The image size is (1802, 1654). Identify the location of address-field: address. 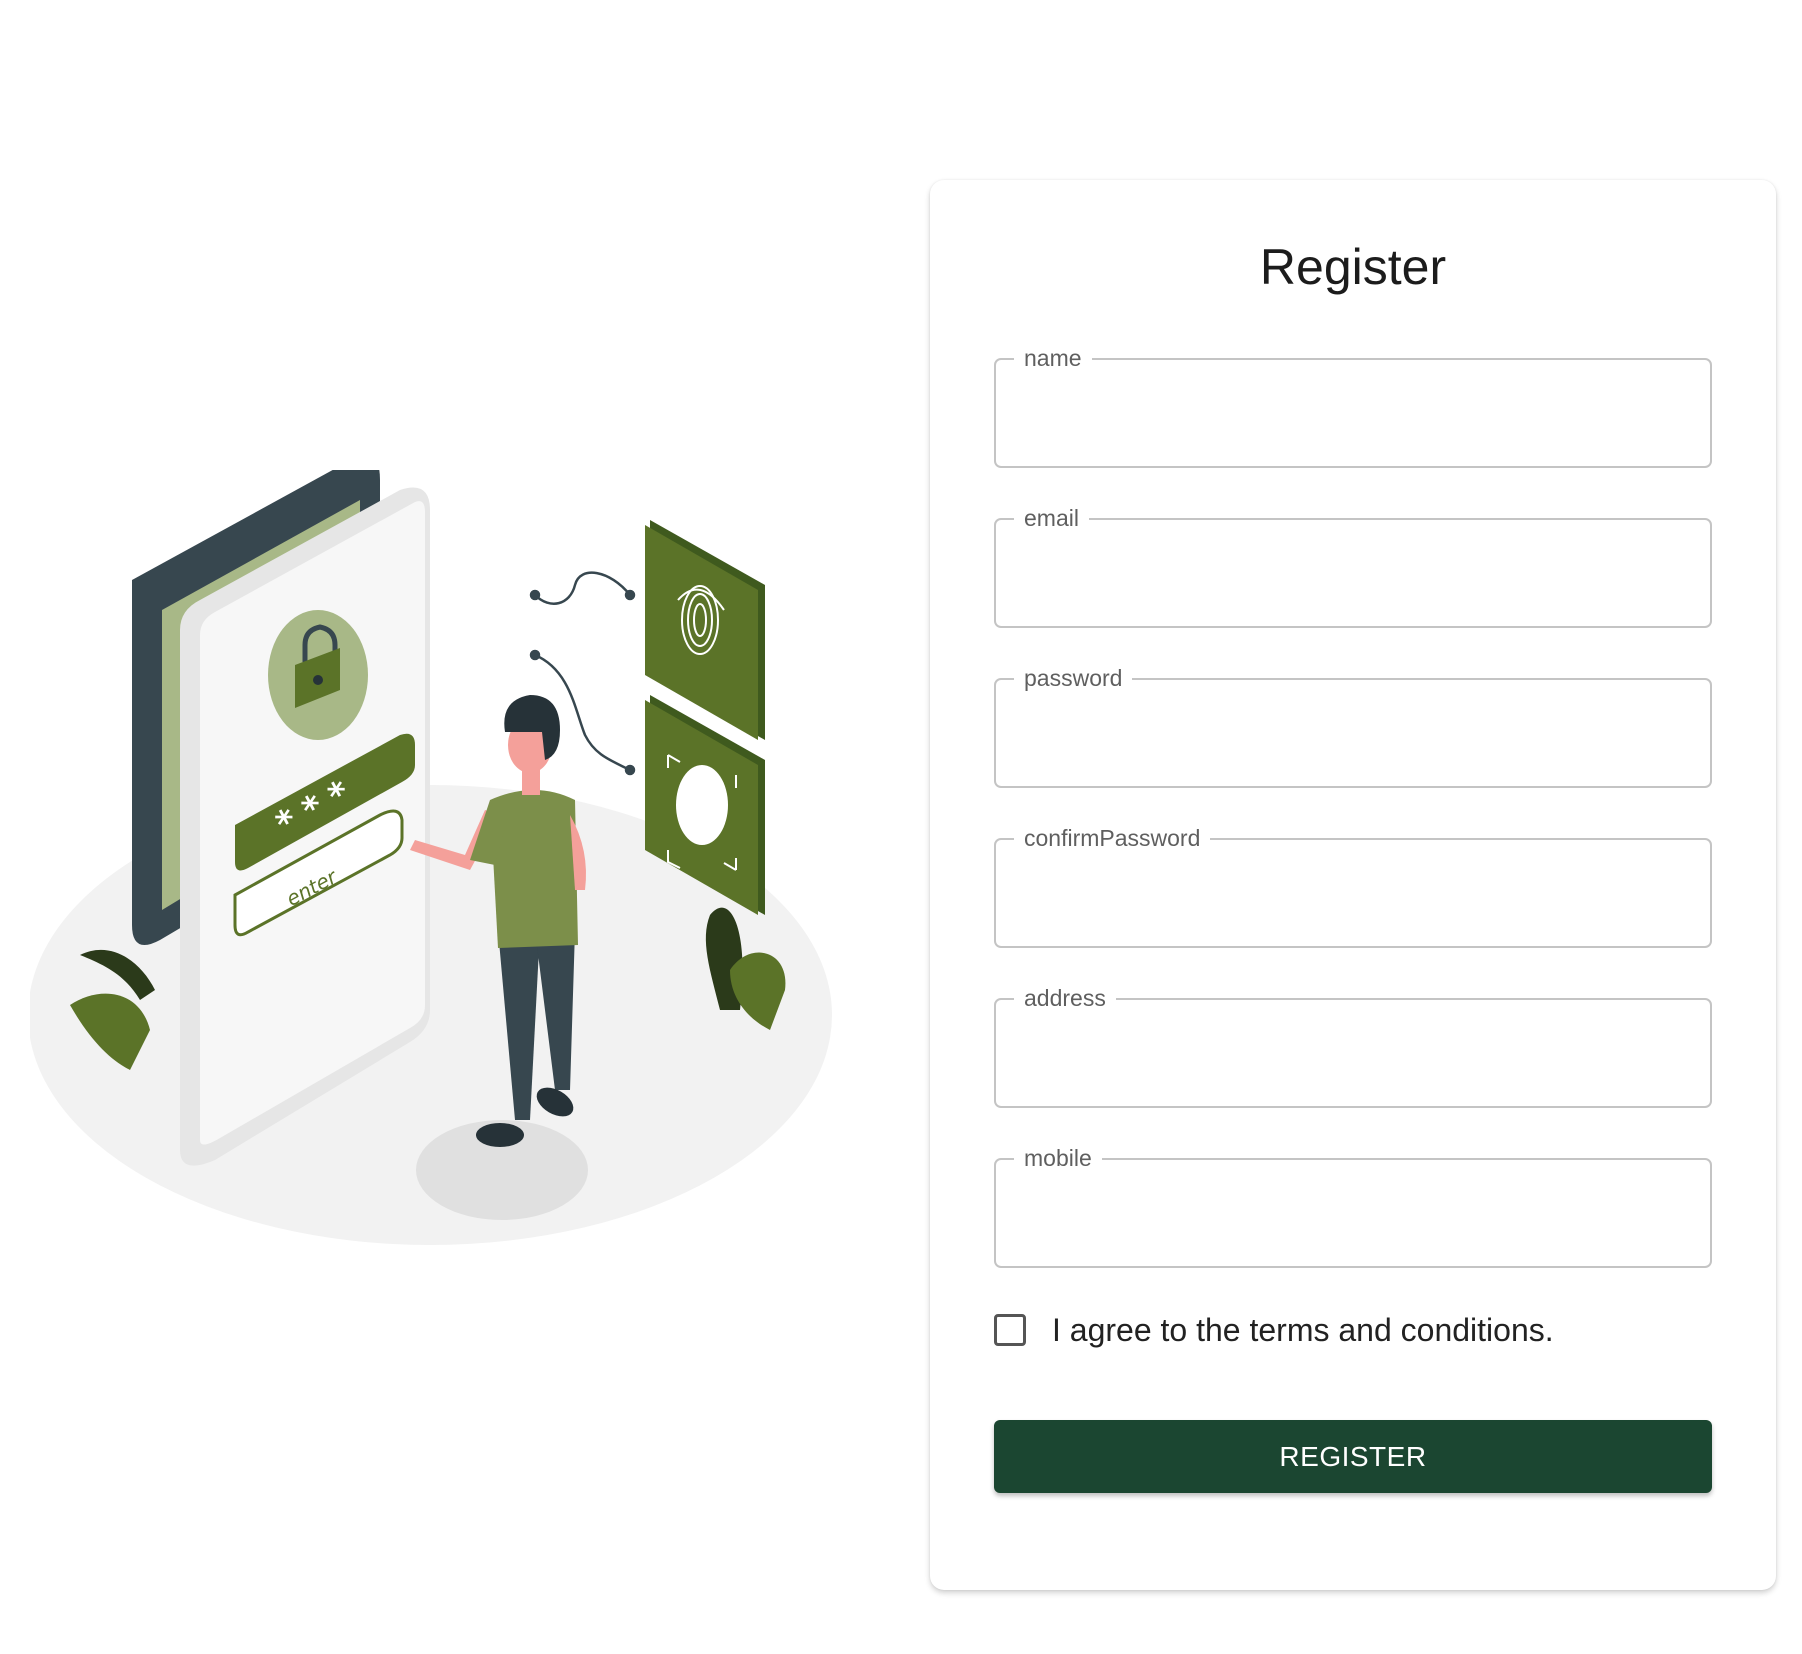
(1353, 1046).